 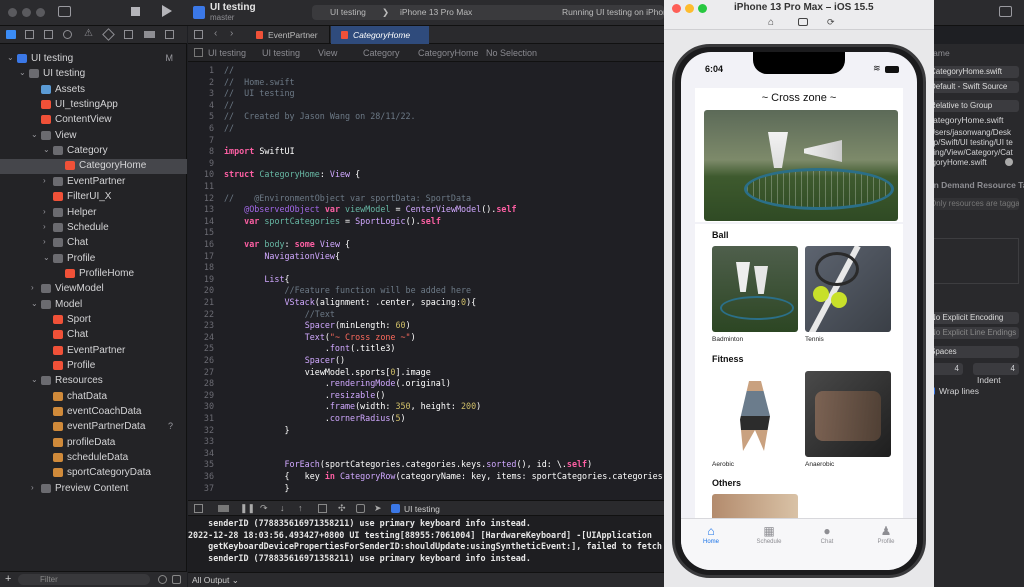 What do you see at coordinates (93, 305) in the screenshot?
I see `tree-item: ⌄ Model` at bounding box center [93, 305].